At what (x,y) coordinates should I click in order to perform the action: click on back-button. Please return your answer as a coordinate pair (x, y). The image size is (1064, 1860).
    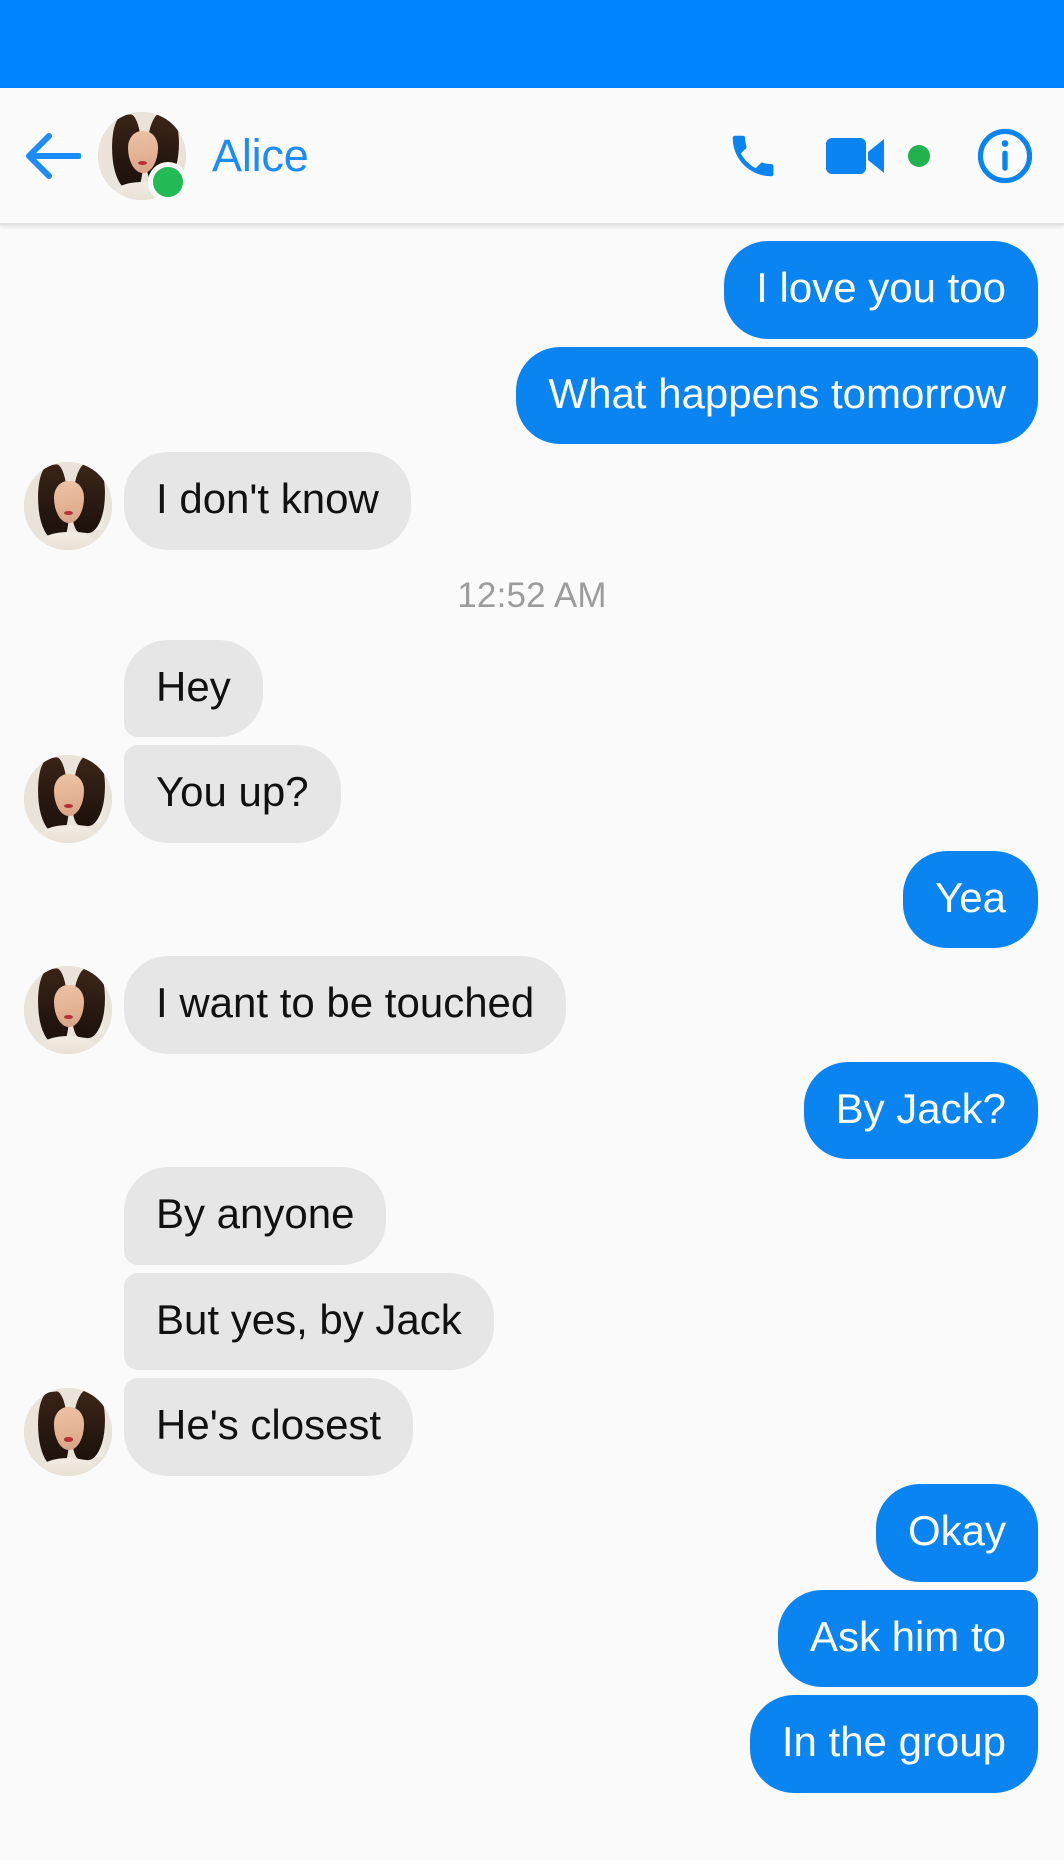
    Looking at the image, I should click on (53, 156).